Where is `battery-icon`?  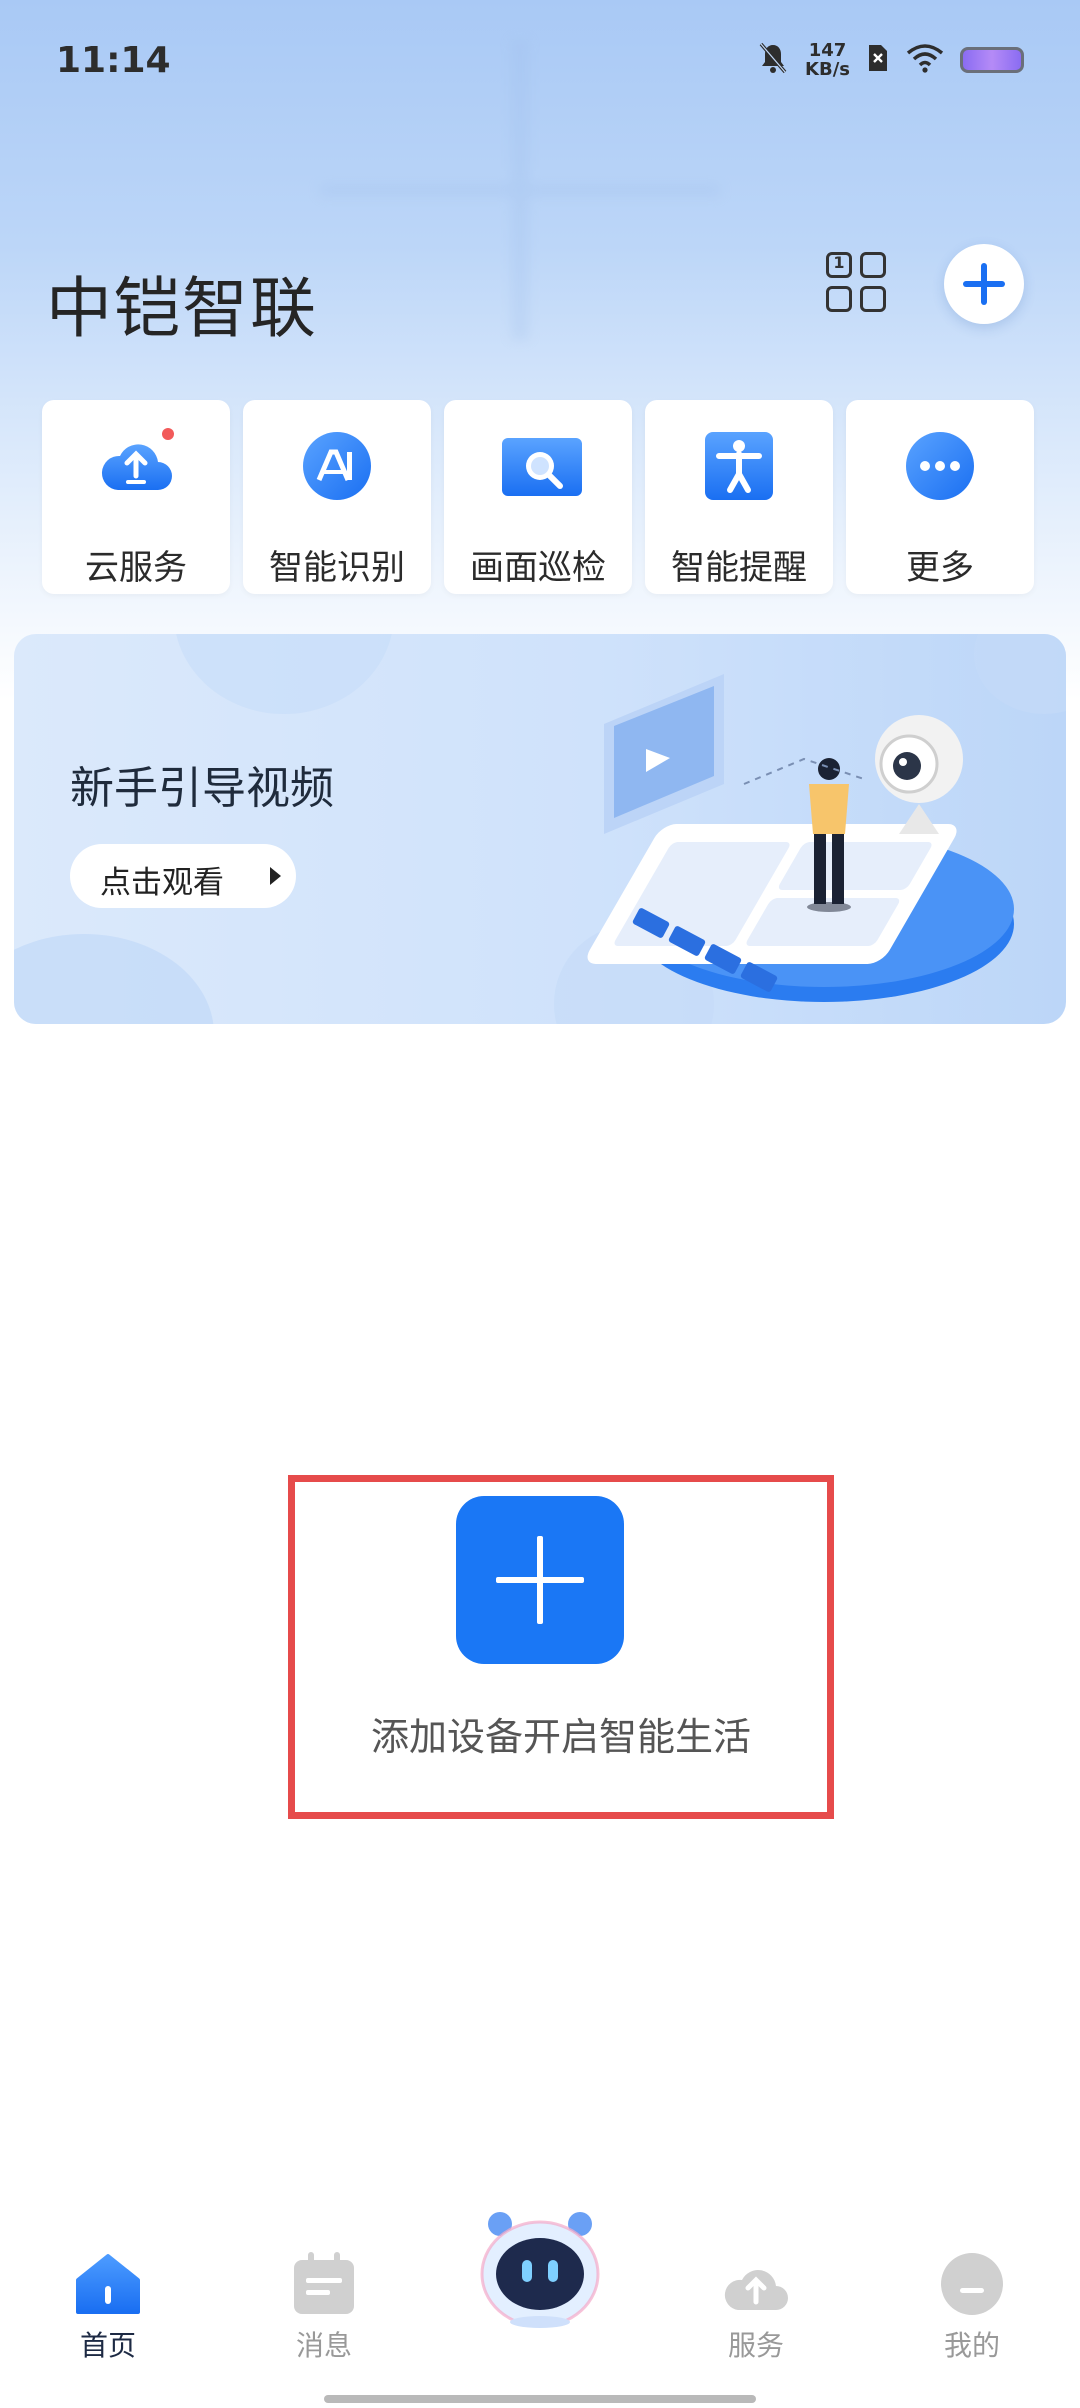 battery-icon is located at coordinates (992, 60).